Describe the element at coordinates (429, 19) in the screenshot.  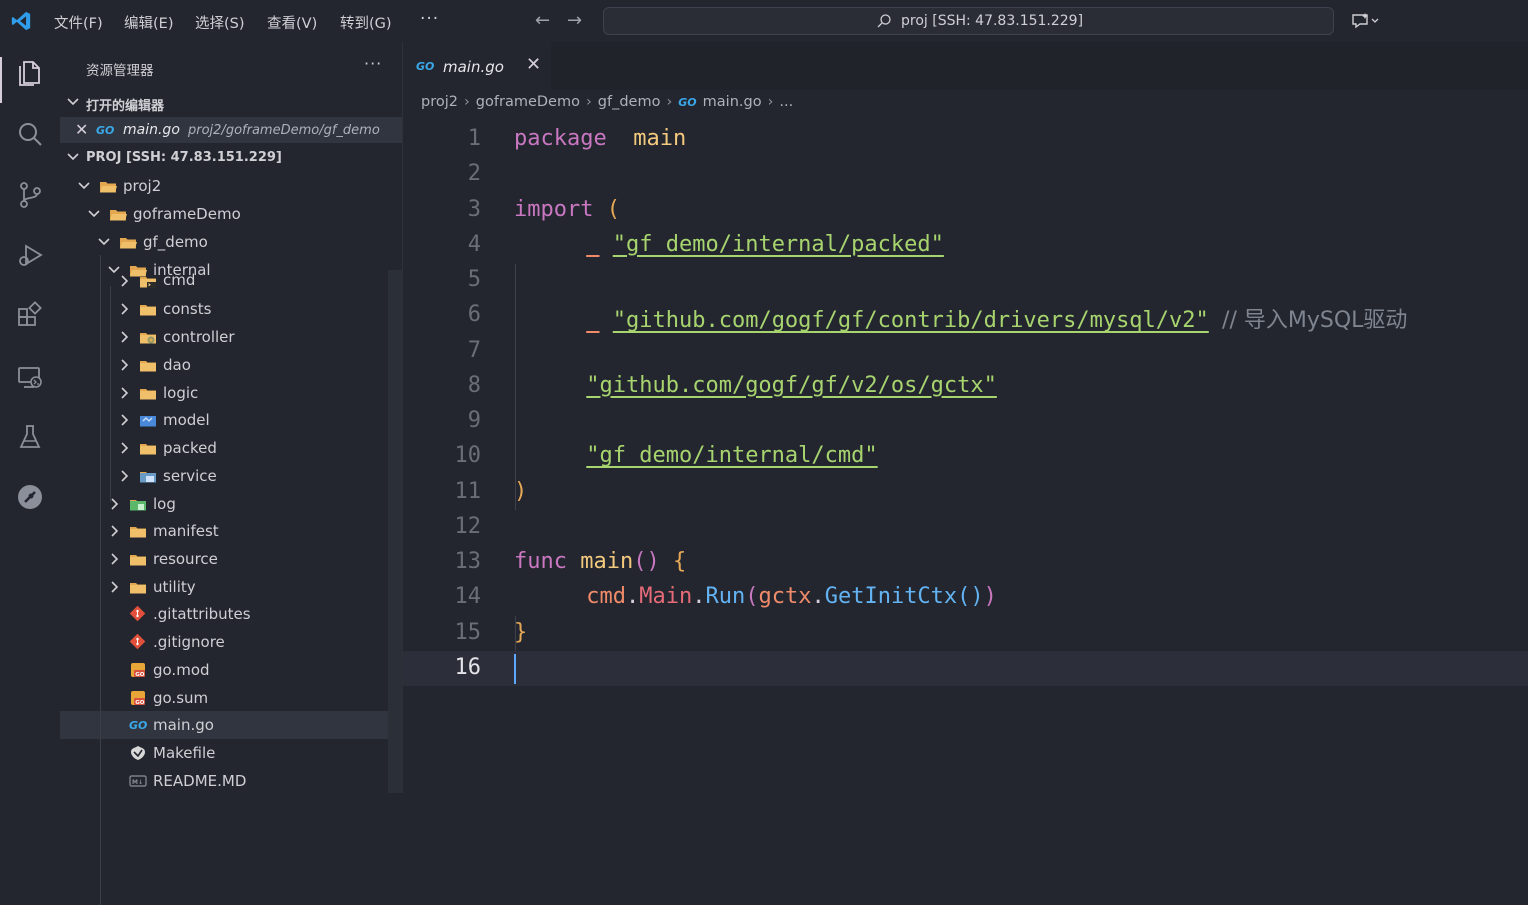
I see `menu-more-button: ···` at that location.